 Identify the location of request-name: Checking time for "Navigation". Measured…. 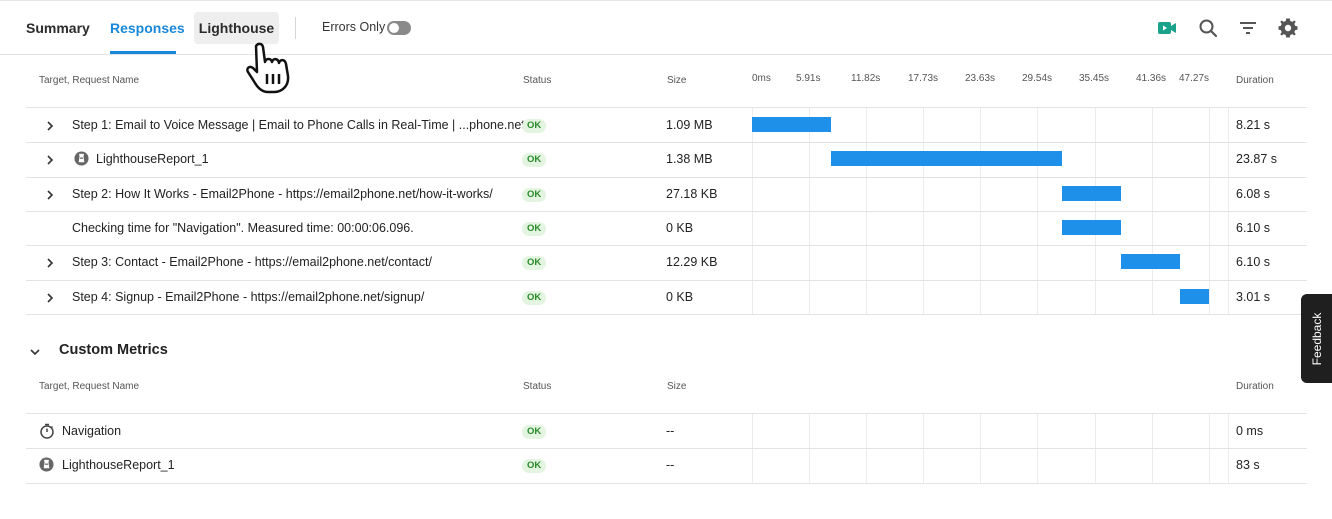
(243, 227).